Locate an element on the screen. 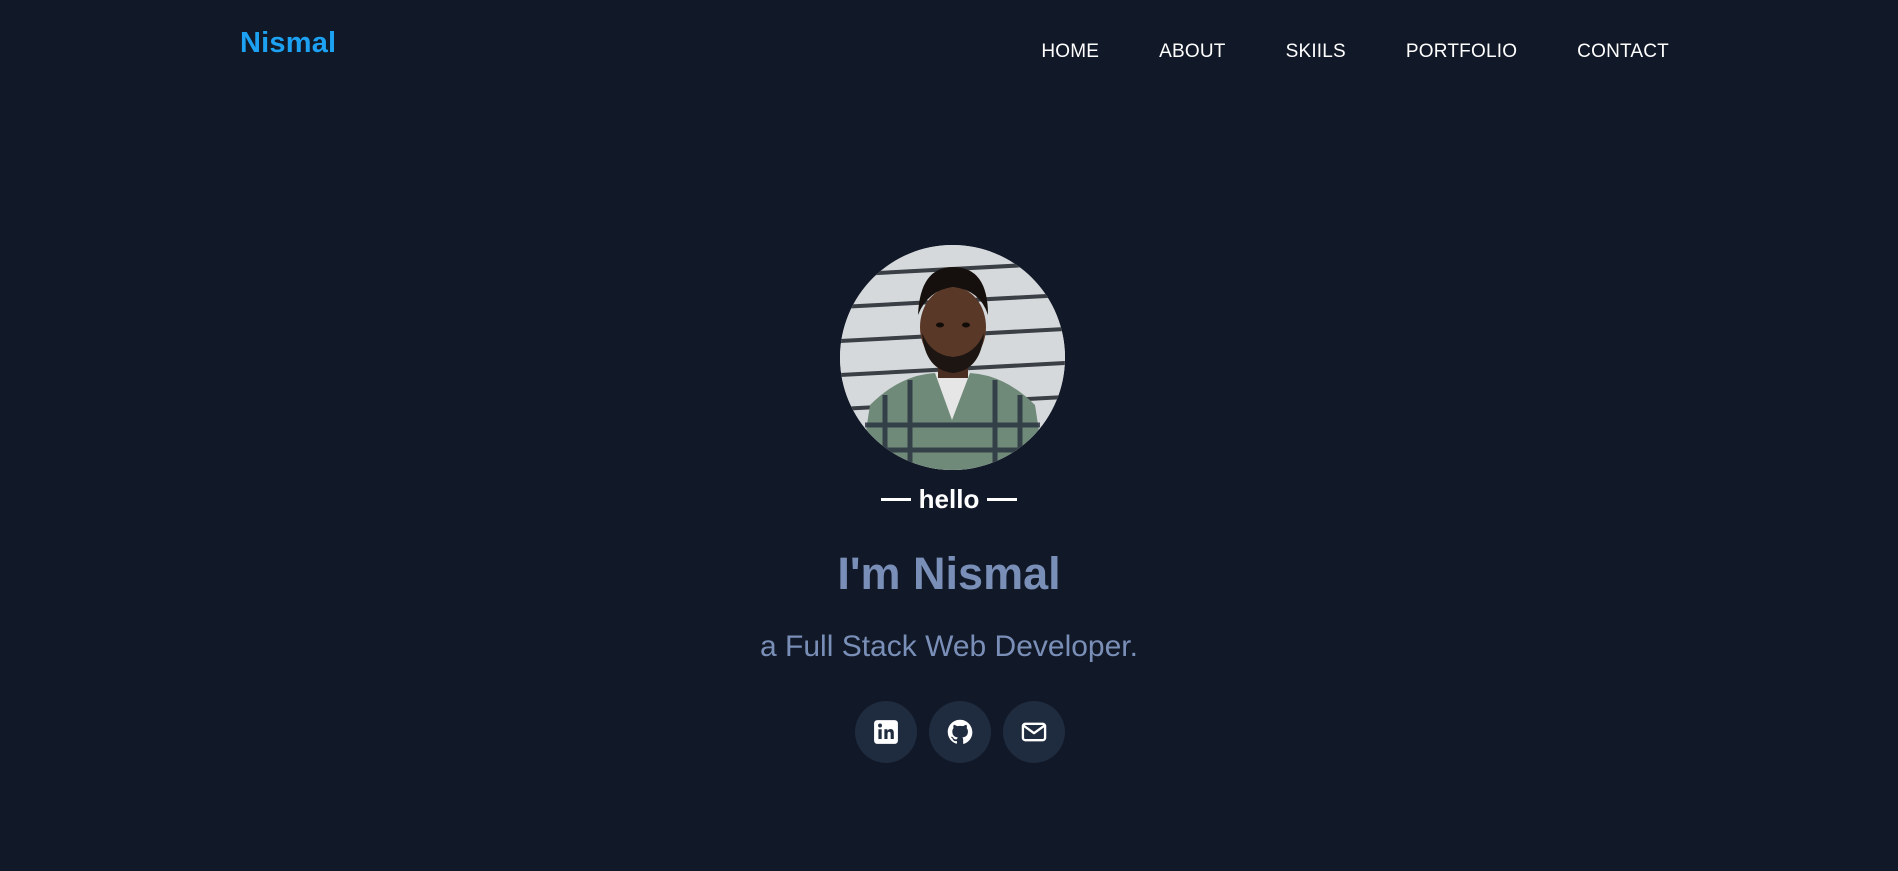  profile-photo is located at coordinates (952, 357).